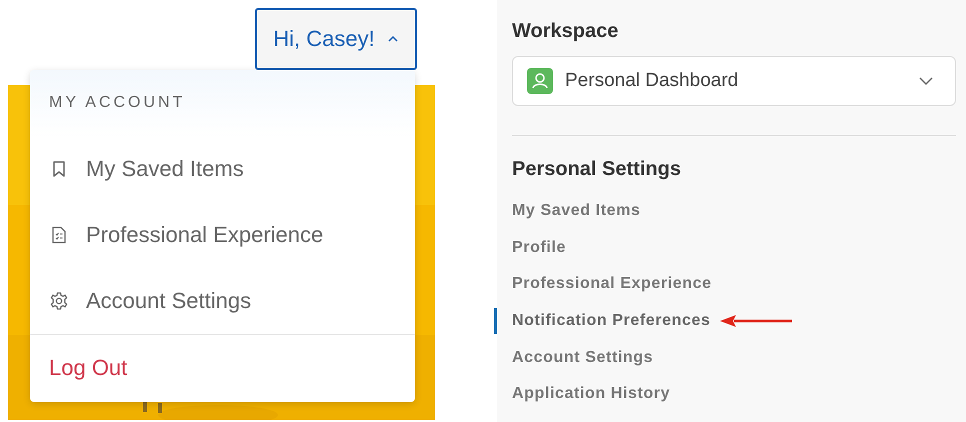 The height and width of the screenshot is (422, 966). I want to click on person-icon, so click(540, 81).